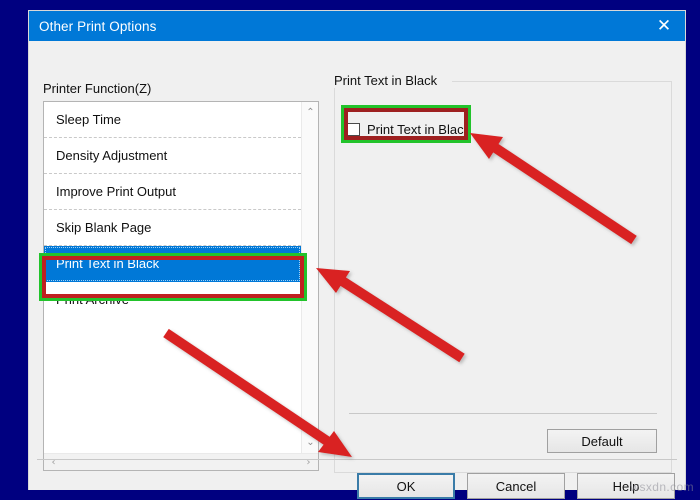  What do you see at coordinates (98, 26) in the screenshot?
I see `window-title: Other Print Options` at bounding box center [98, 26].